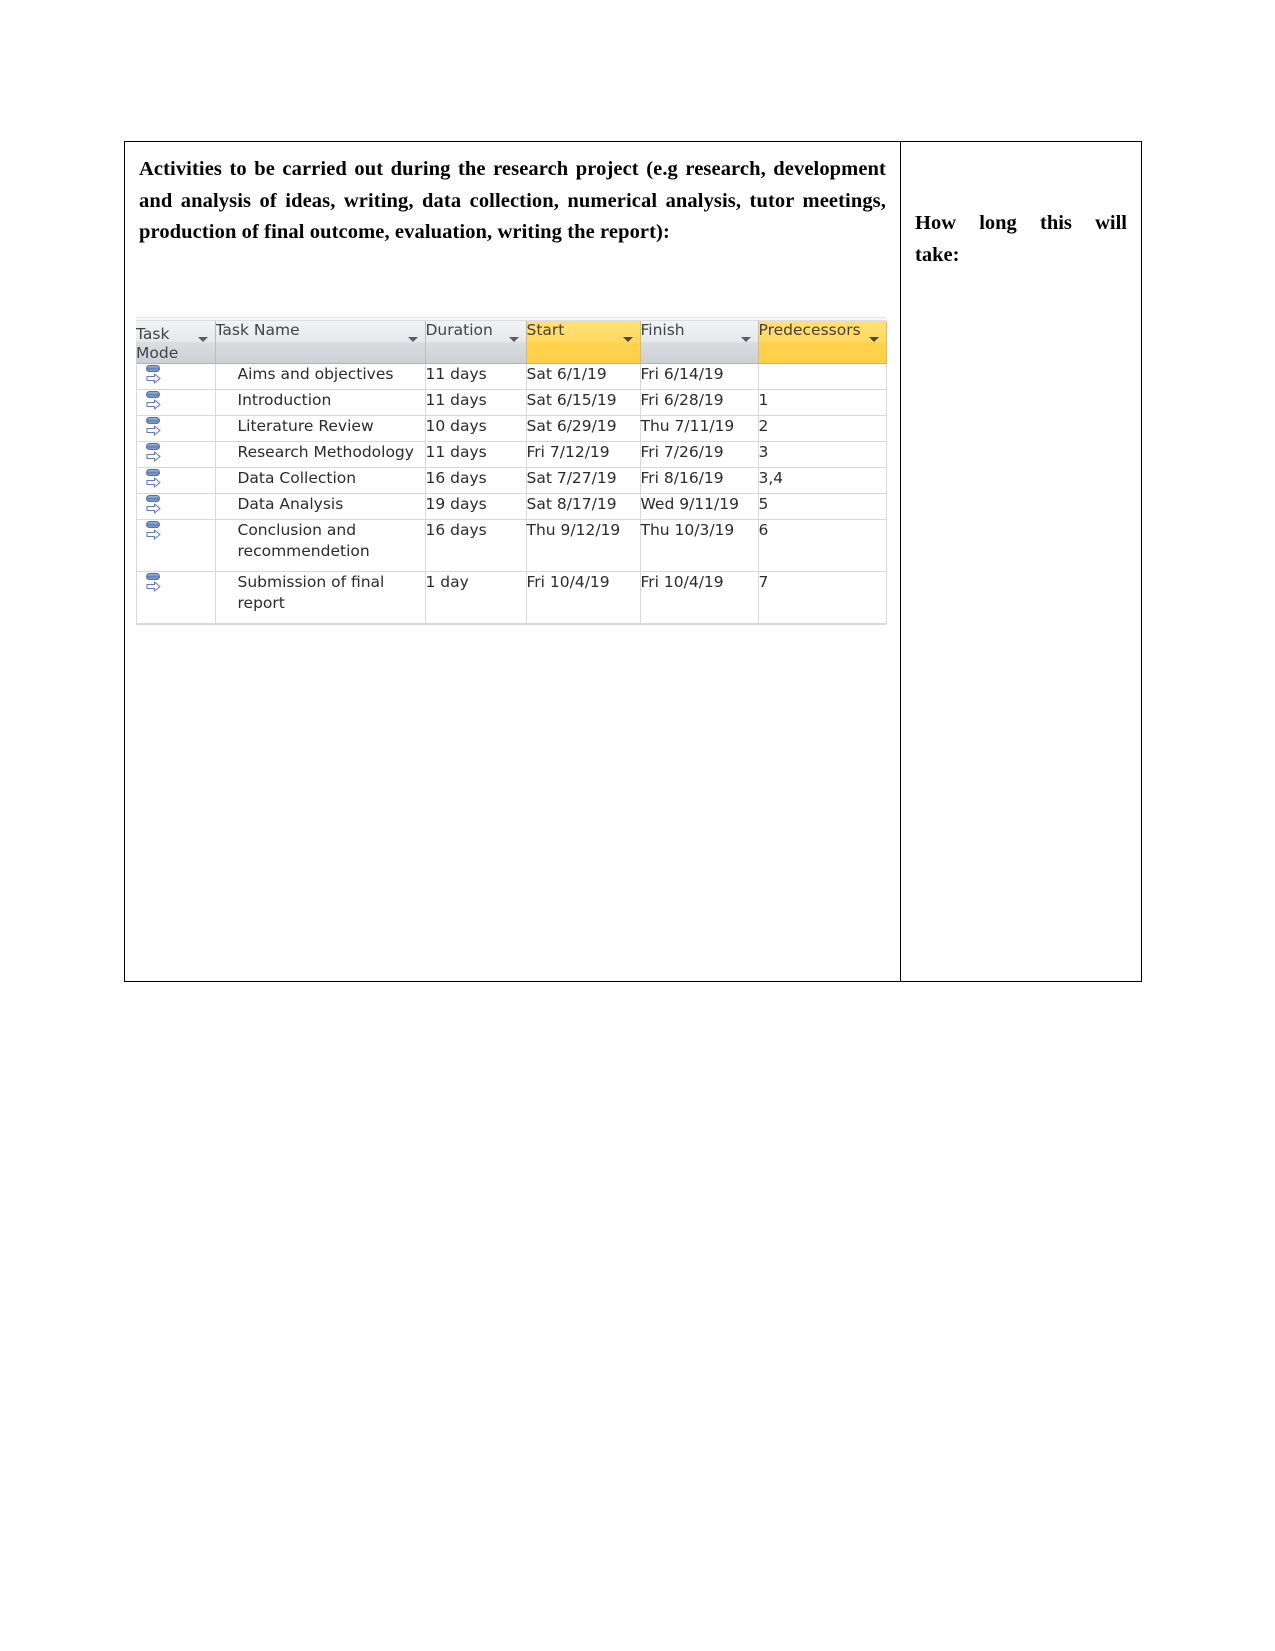 This screenshot has width=1275, height=1651. What do you see at coordinates (583, 428) in the screenshot?
I see `task-start-cell: Sat 6/29/19` at bounding box center [583, 428].